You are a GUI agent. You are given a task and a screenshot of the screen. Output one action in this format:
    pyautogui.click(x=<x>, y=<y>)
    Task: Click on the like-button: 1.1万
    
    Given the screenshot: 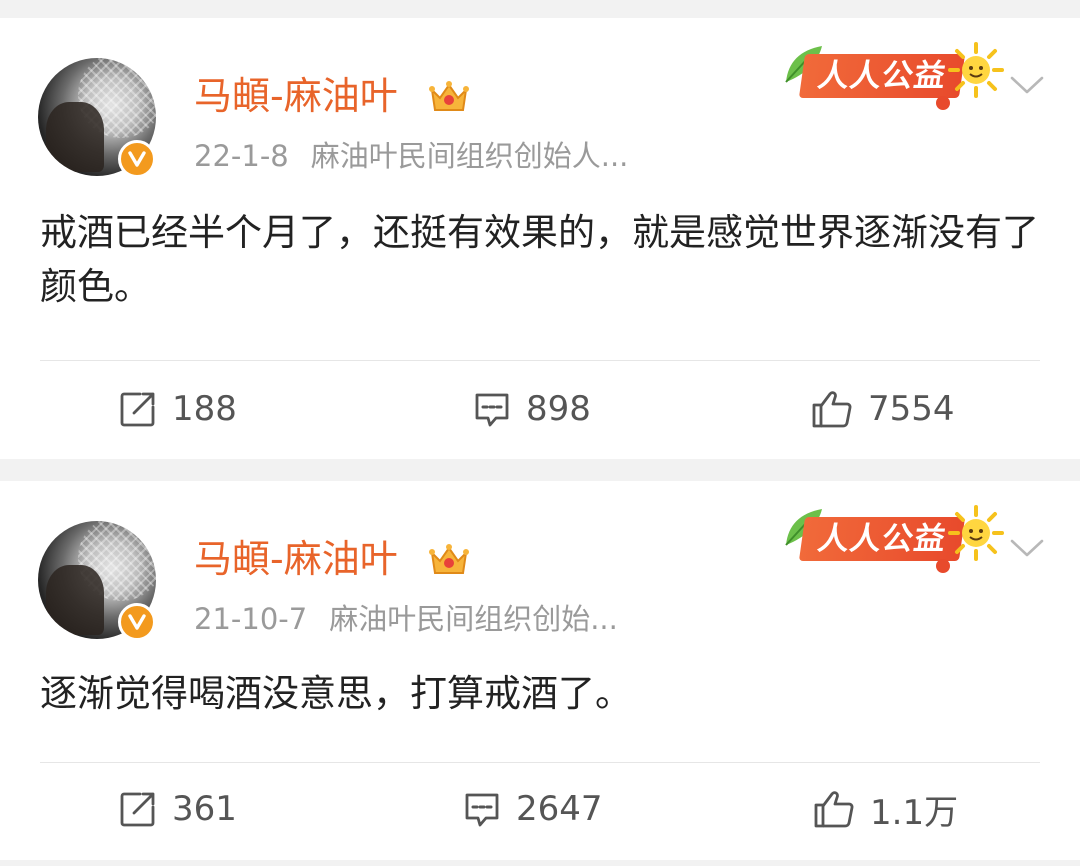 What is the action you would take?
    pyautogui.click(x=885, y=809)
    